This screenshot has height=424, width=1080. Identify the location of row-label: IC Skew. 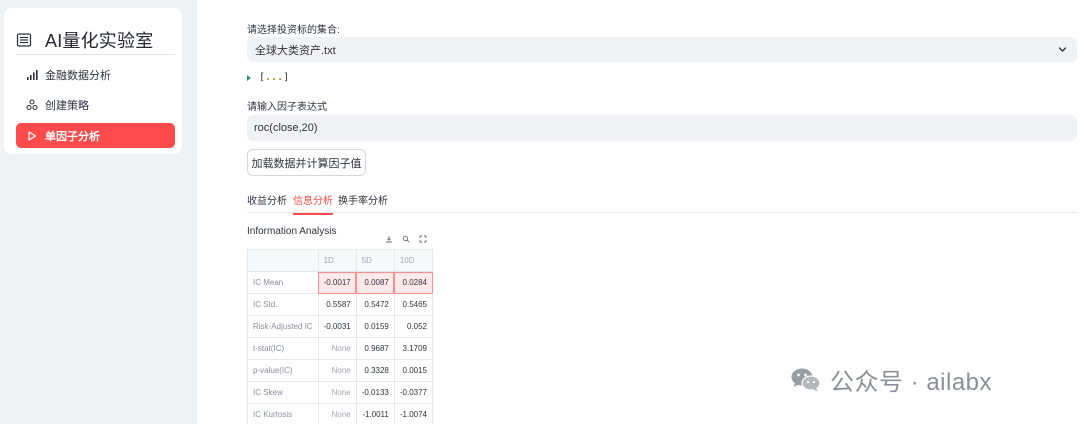
(283, 392).